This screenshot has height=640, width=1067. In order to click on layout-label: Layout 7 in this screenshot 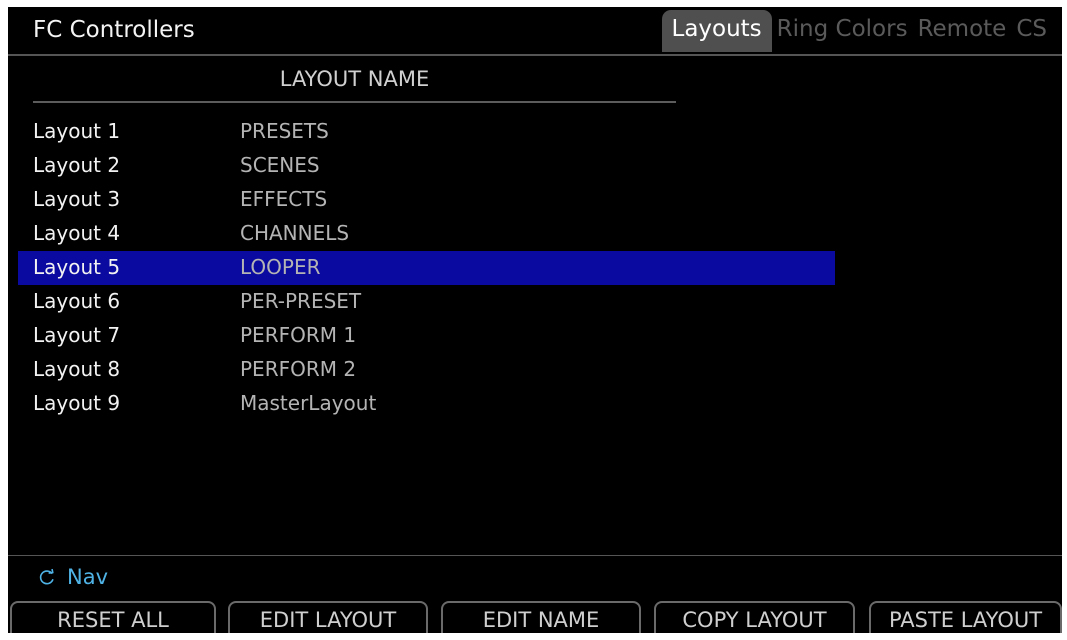, I will do `click(77, 335)`.